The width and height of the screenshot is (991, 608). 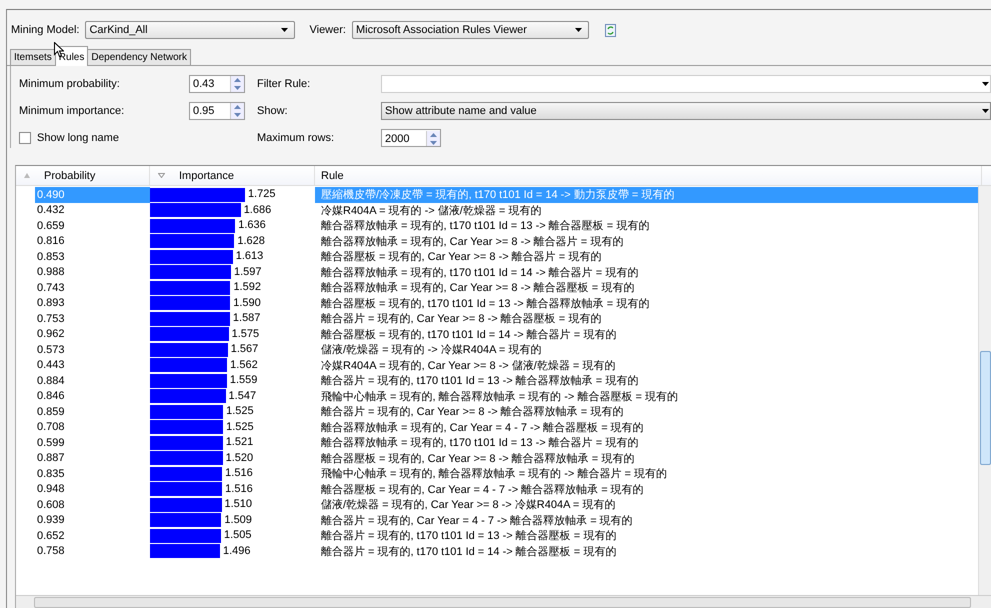 I want to click on importance-value: 1.567, so click(x=244, y=349).